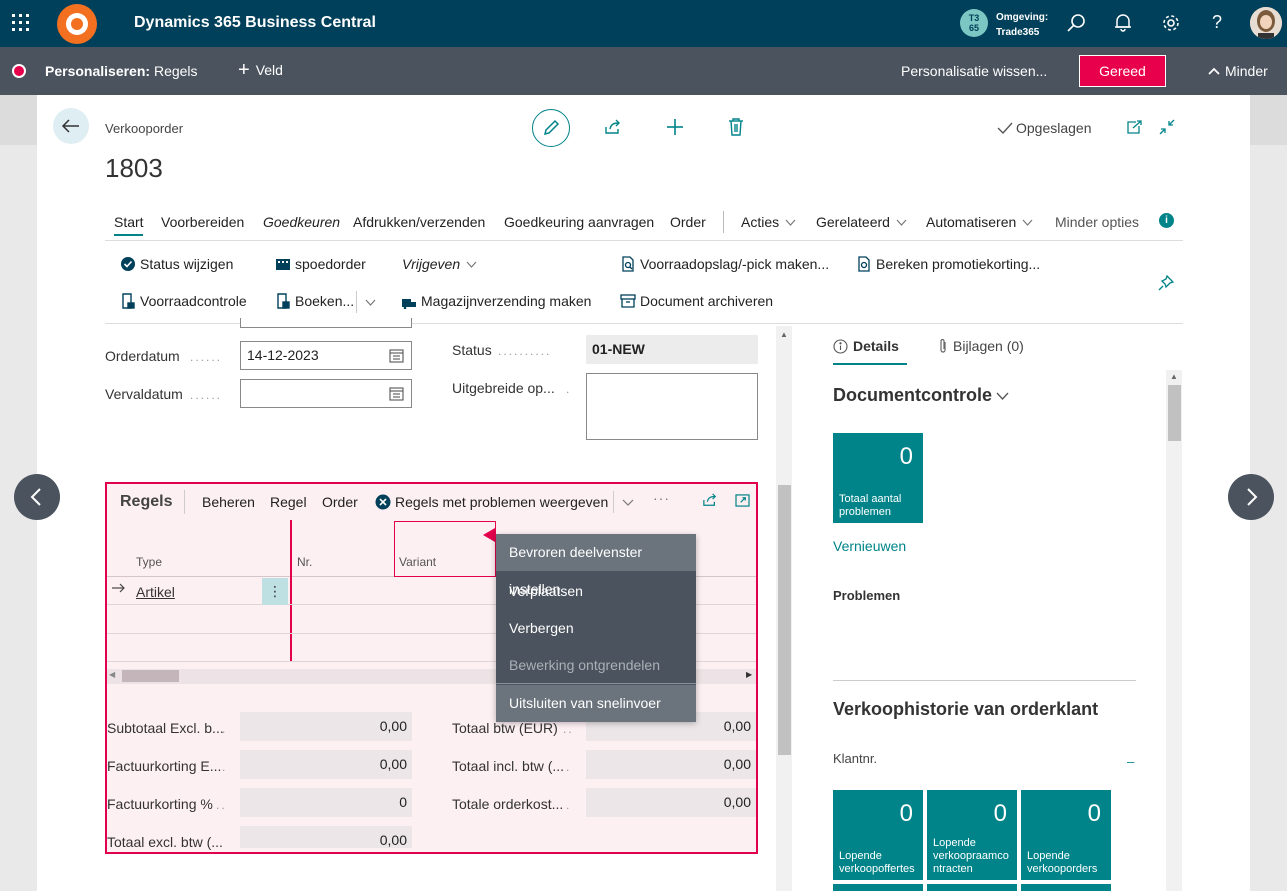 Image resolution: width=1287 pixels, height=891 pixels. I want to click on open-in-new-window-icon, so click(1134, 127).